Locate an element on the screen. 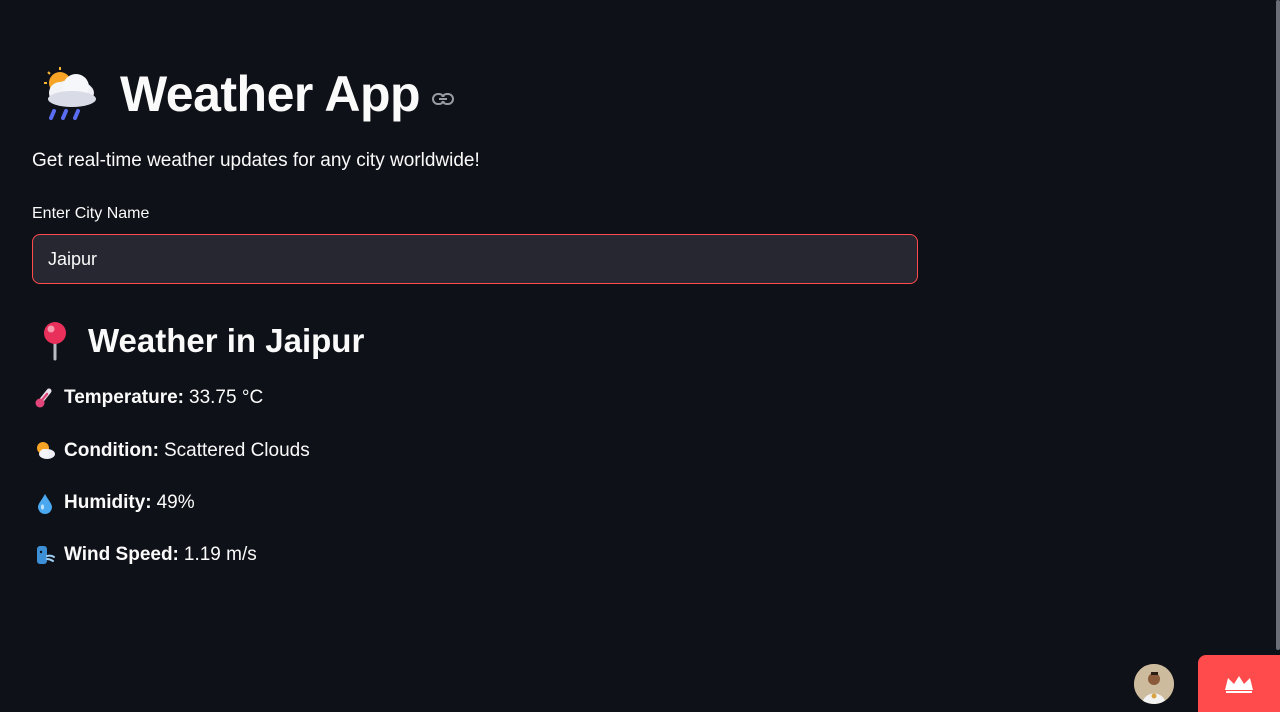 The image size is (1280, 712). droplet-icon is located at coordinates (45, 504).